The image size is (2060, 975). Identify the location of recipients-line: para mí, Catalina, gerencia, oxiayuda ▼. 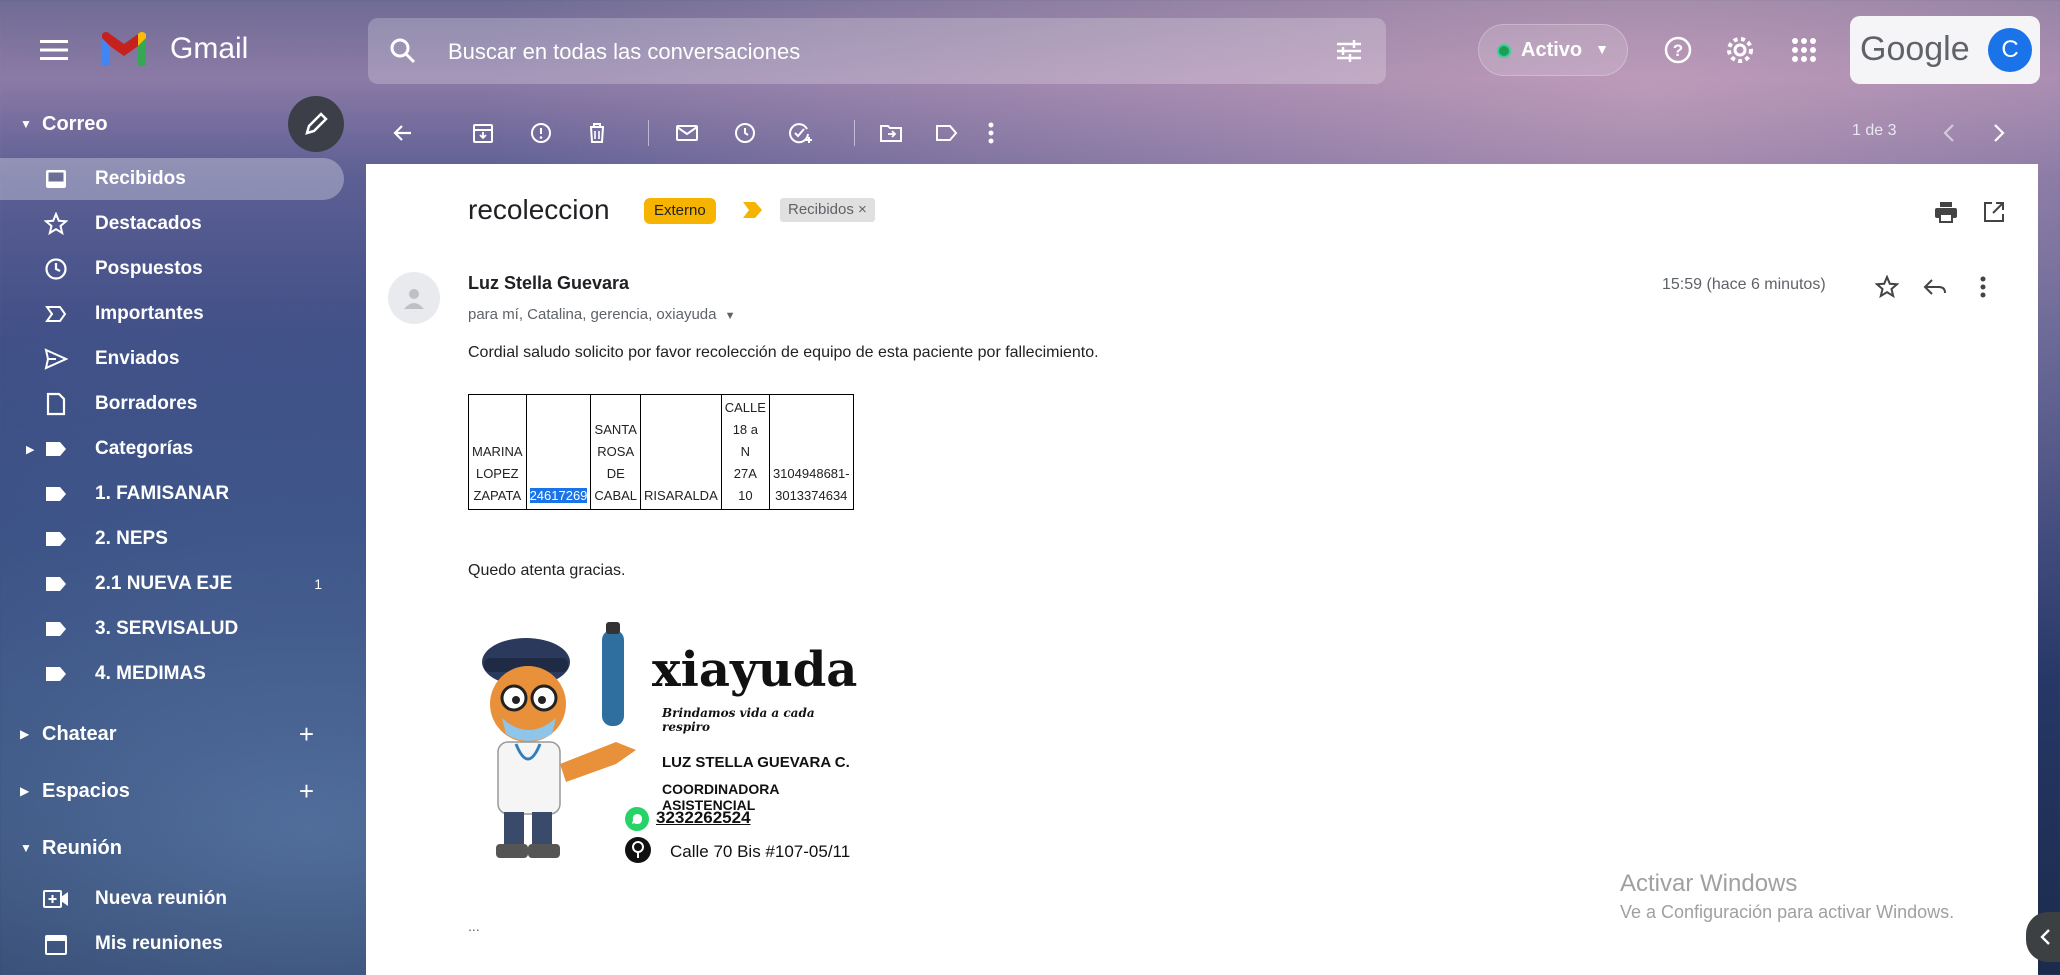
(602, 314).